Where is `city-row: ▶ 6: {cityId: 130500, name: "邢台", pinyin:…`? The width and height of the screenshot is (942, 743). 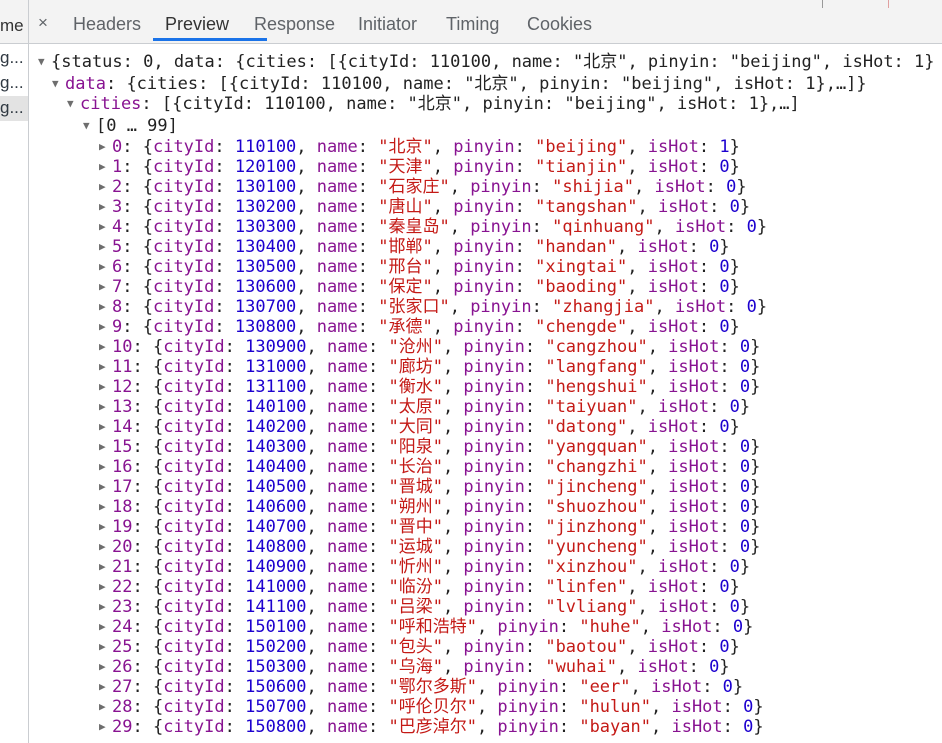
city-row: ▶ 6: {cityId: 130500, name: "邢台", pinyin:… is located at coordinates (419, 267).